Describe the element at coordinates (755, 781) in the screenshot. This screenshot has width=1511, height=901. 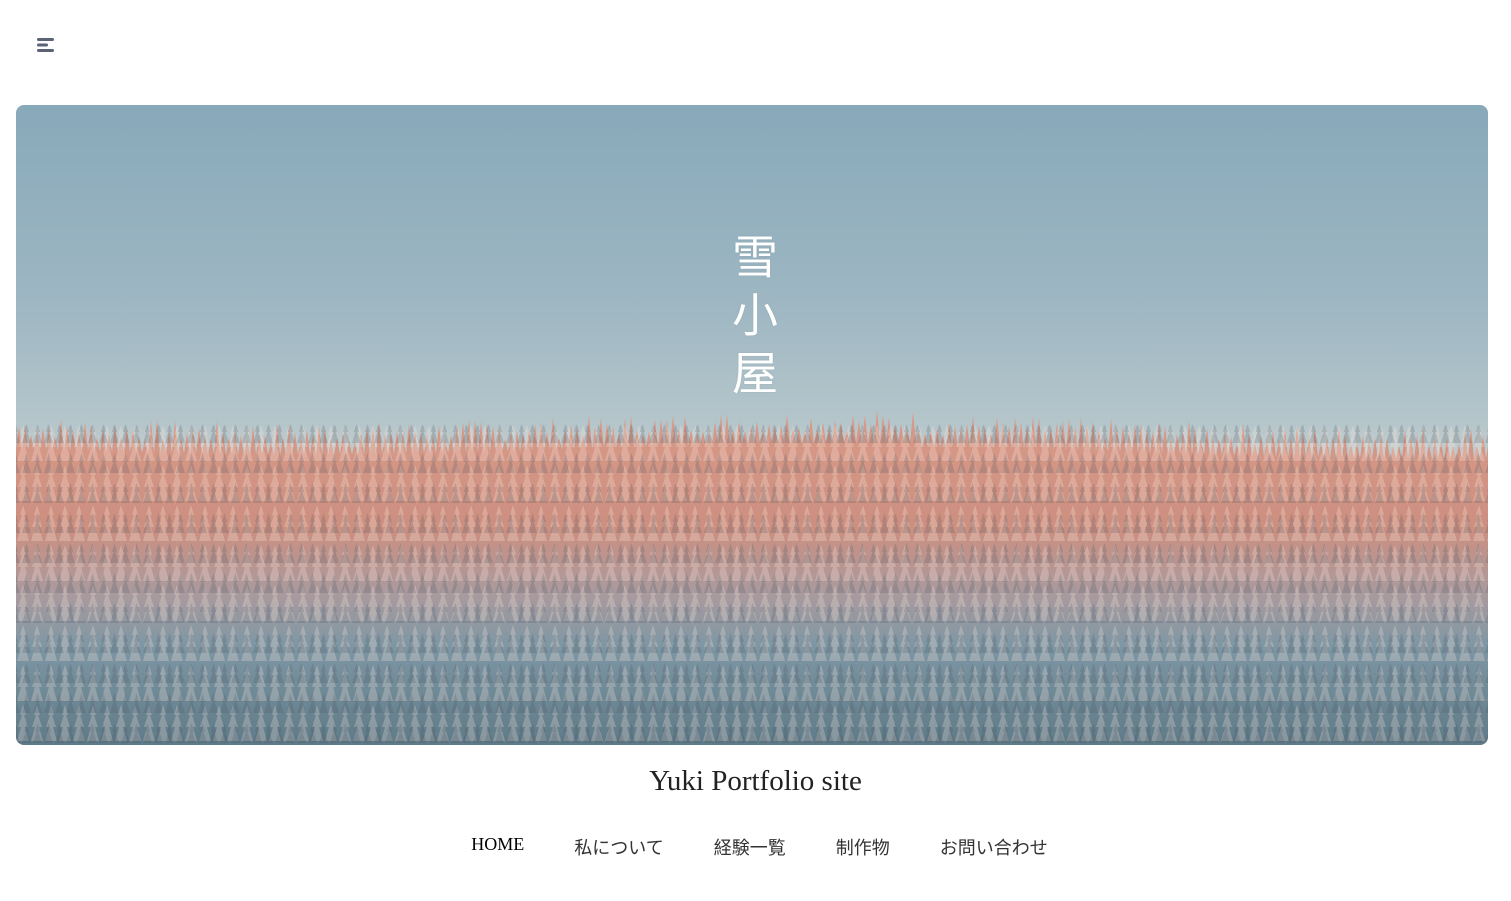
I see `site-name: Yuki Portfolio site` at that location.